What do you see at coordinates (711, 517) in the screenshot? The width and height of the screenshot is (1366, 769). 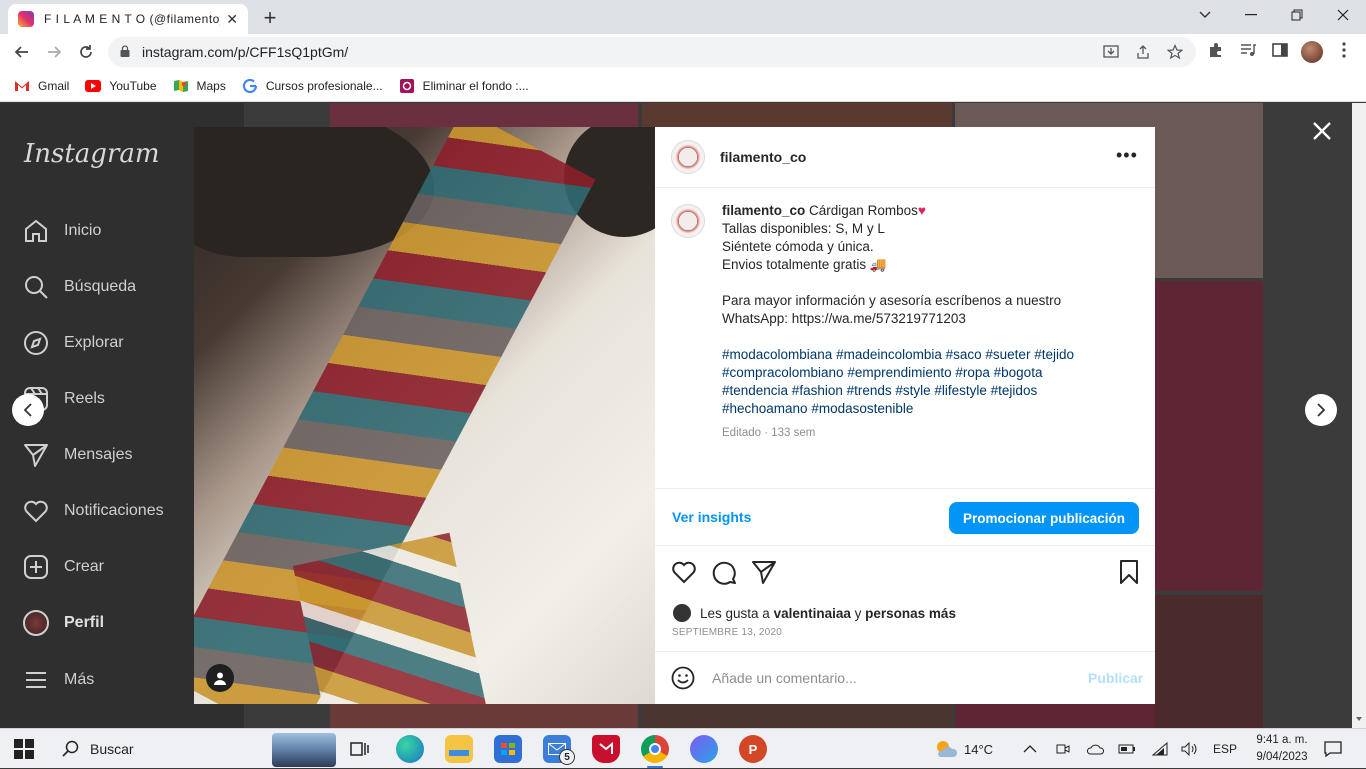 I see `view-insights-link: Ver insights` at bounding box center [711, 517].